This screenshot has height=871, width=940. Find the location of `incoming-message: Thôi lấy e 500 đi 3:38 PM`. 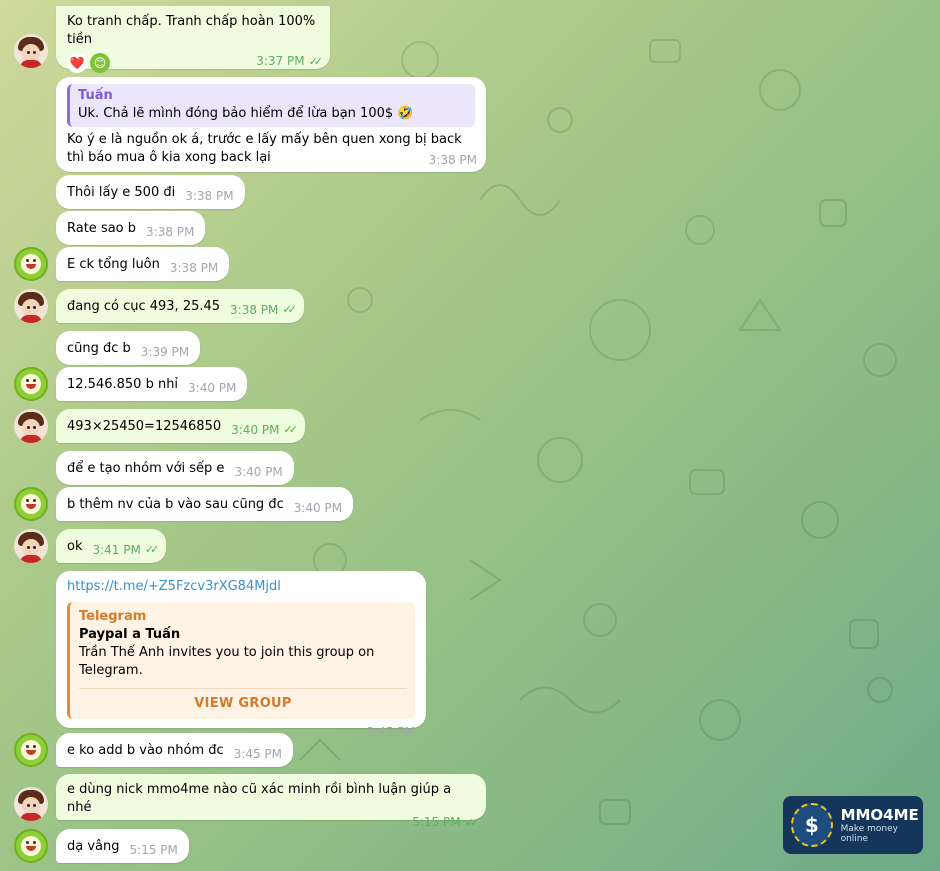

incoming-message: Thôi lấy e 500 đi 3:38 PM is located at coordinates (150, 192).